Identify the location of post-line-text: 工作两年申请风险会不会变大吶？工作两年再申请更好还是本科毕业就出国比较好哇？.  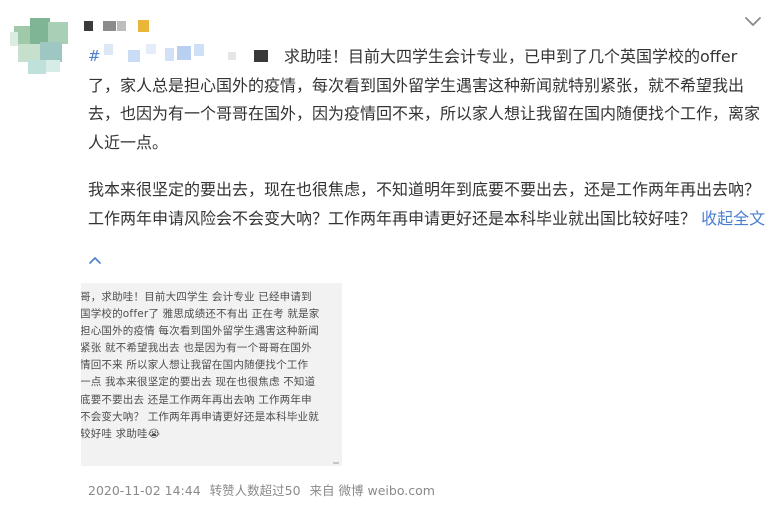
(395, 218).